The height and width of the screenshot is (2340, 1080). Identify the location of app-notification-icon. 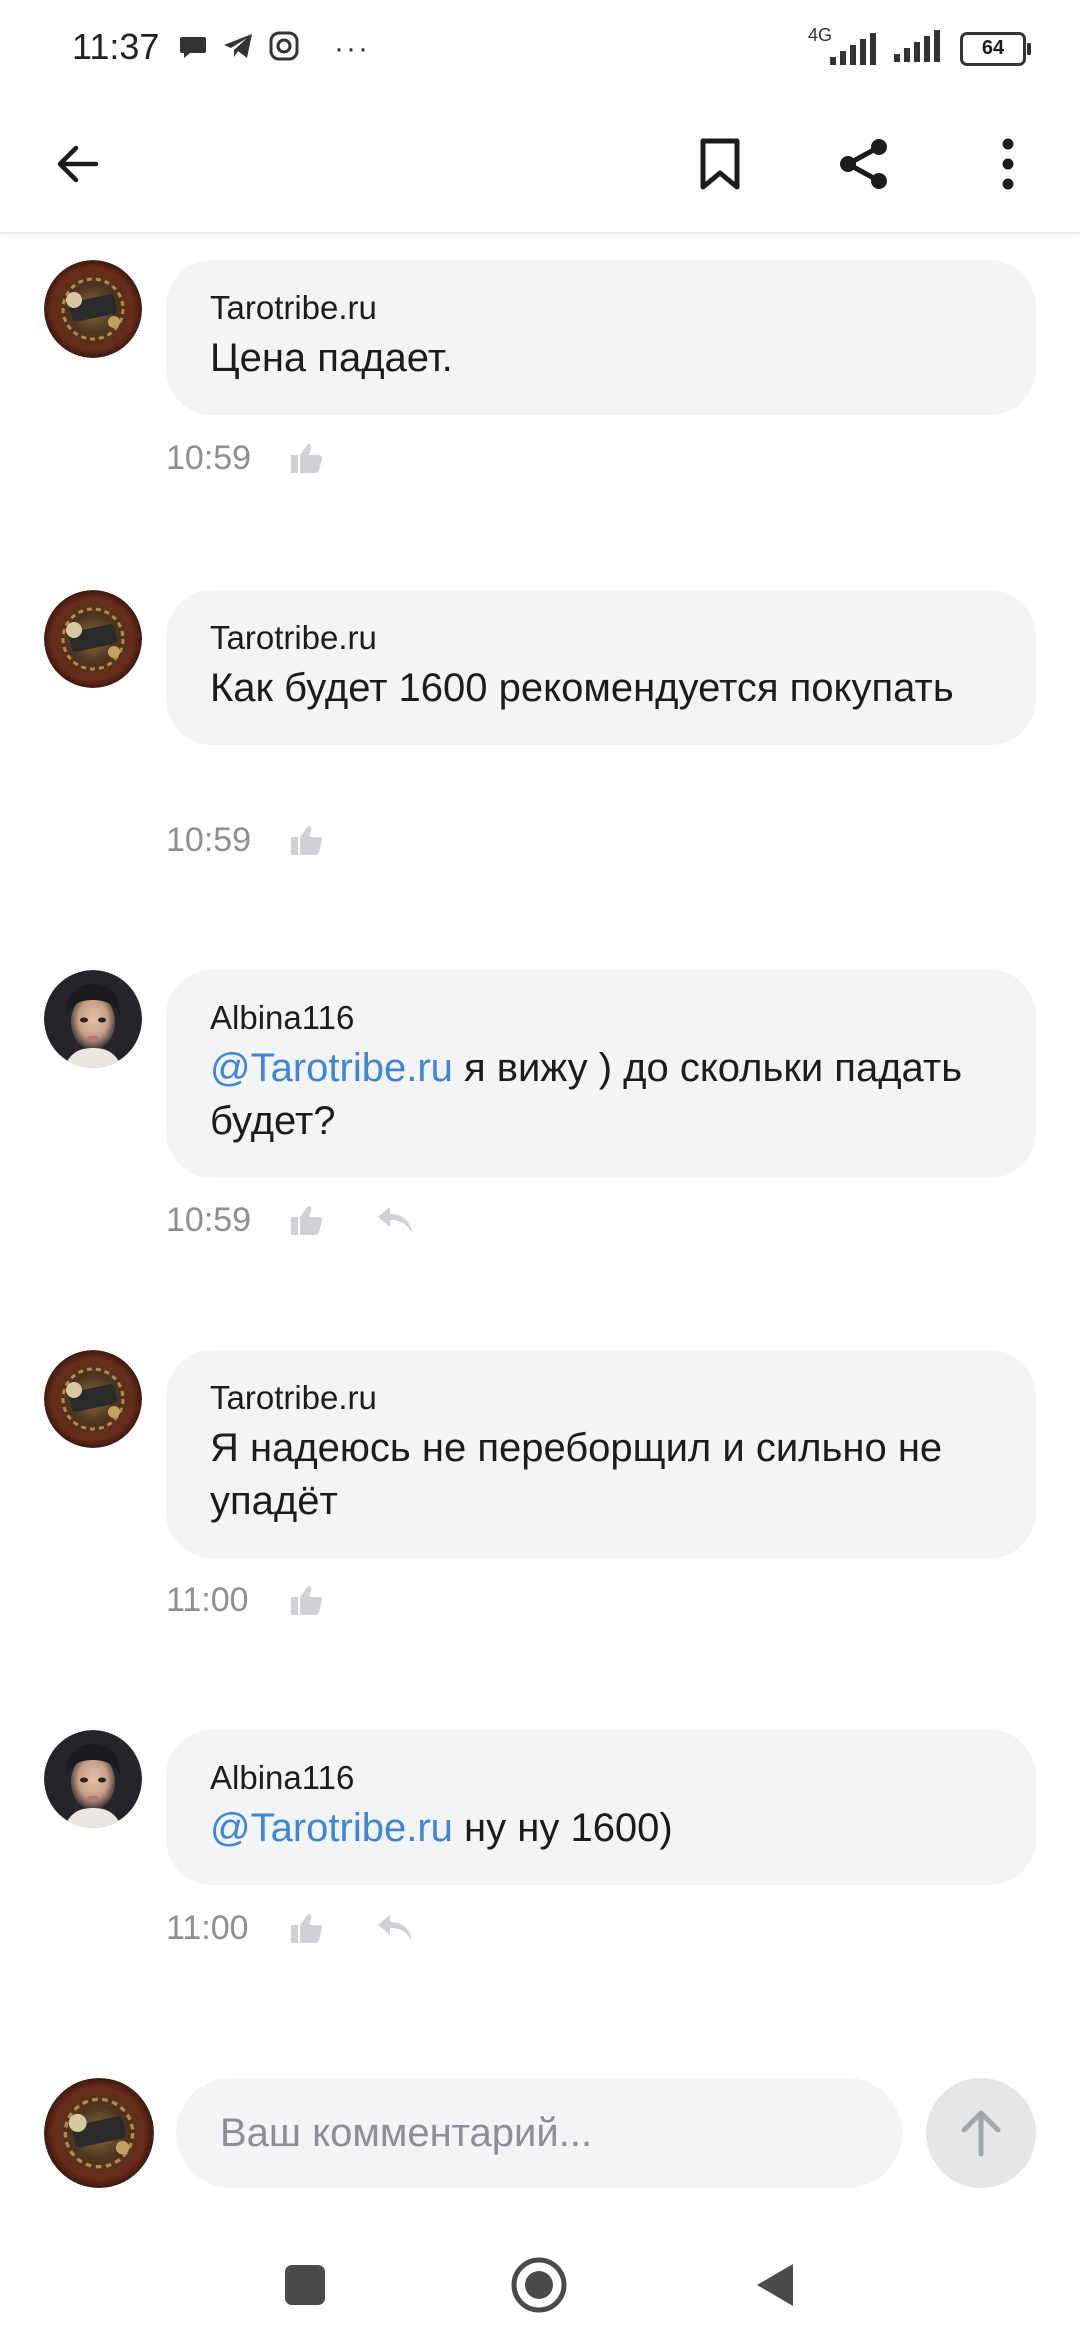
(284, 48).